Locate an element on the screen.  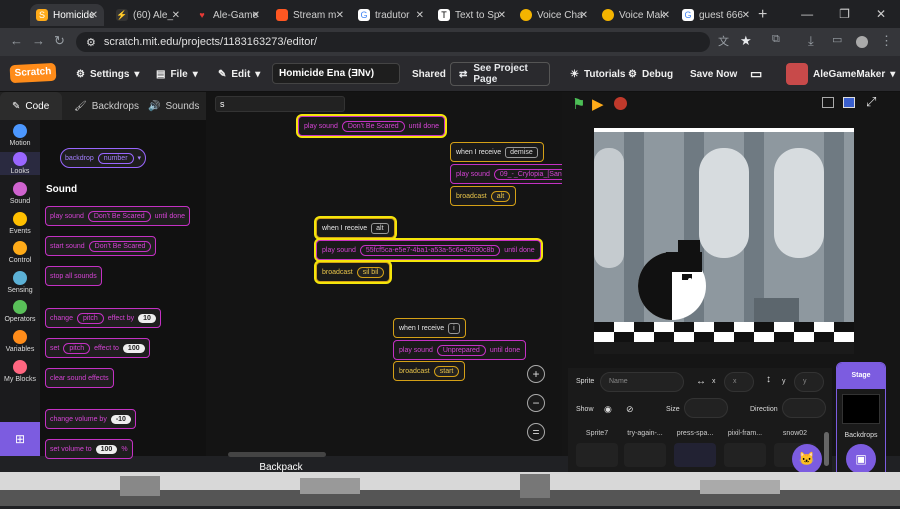
block-dropdown: sil bil is located at coordinates (370, 272).